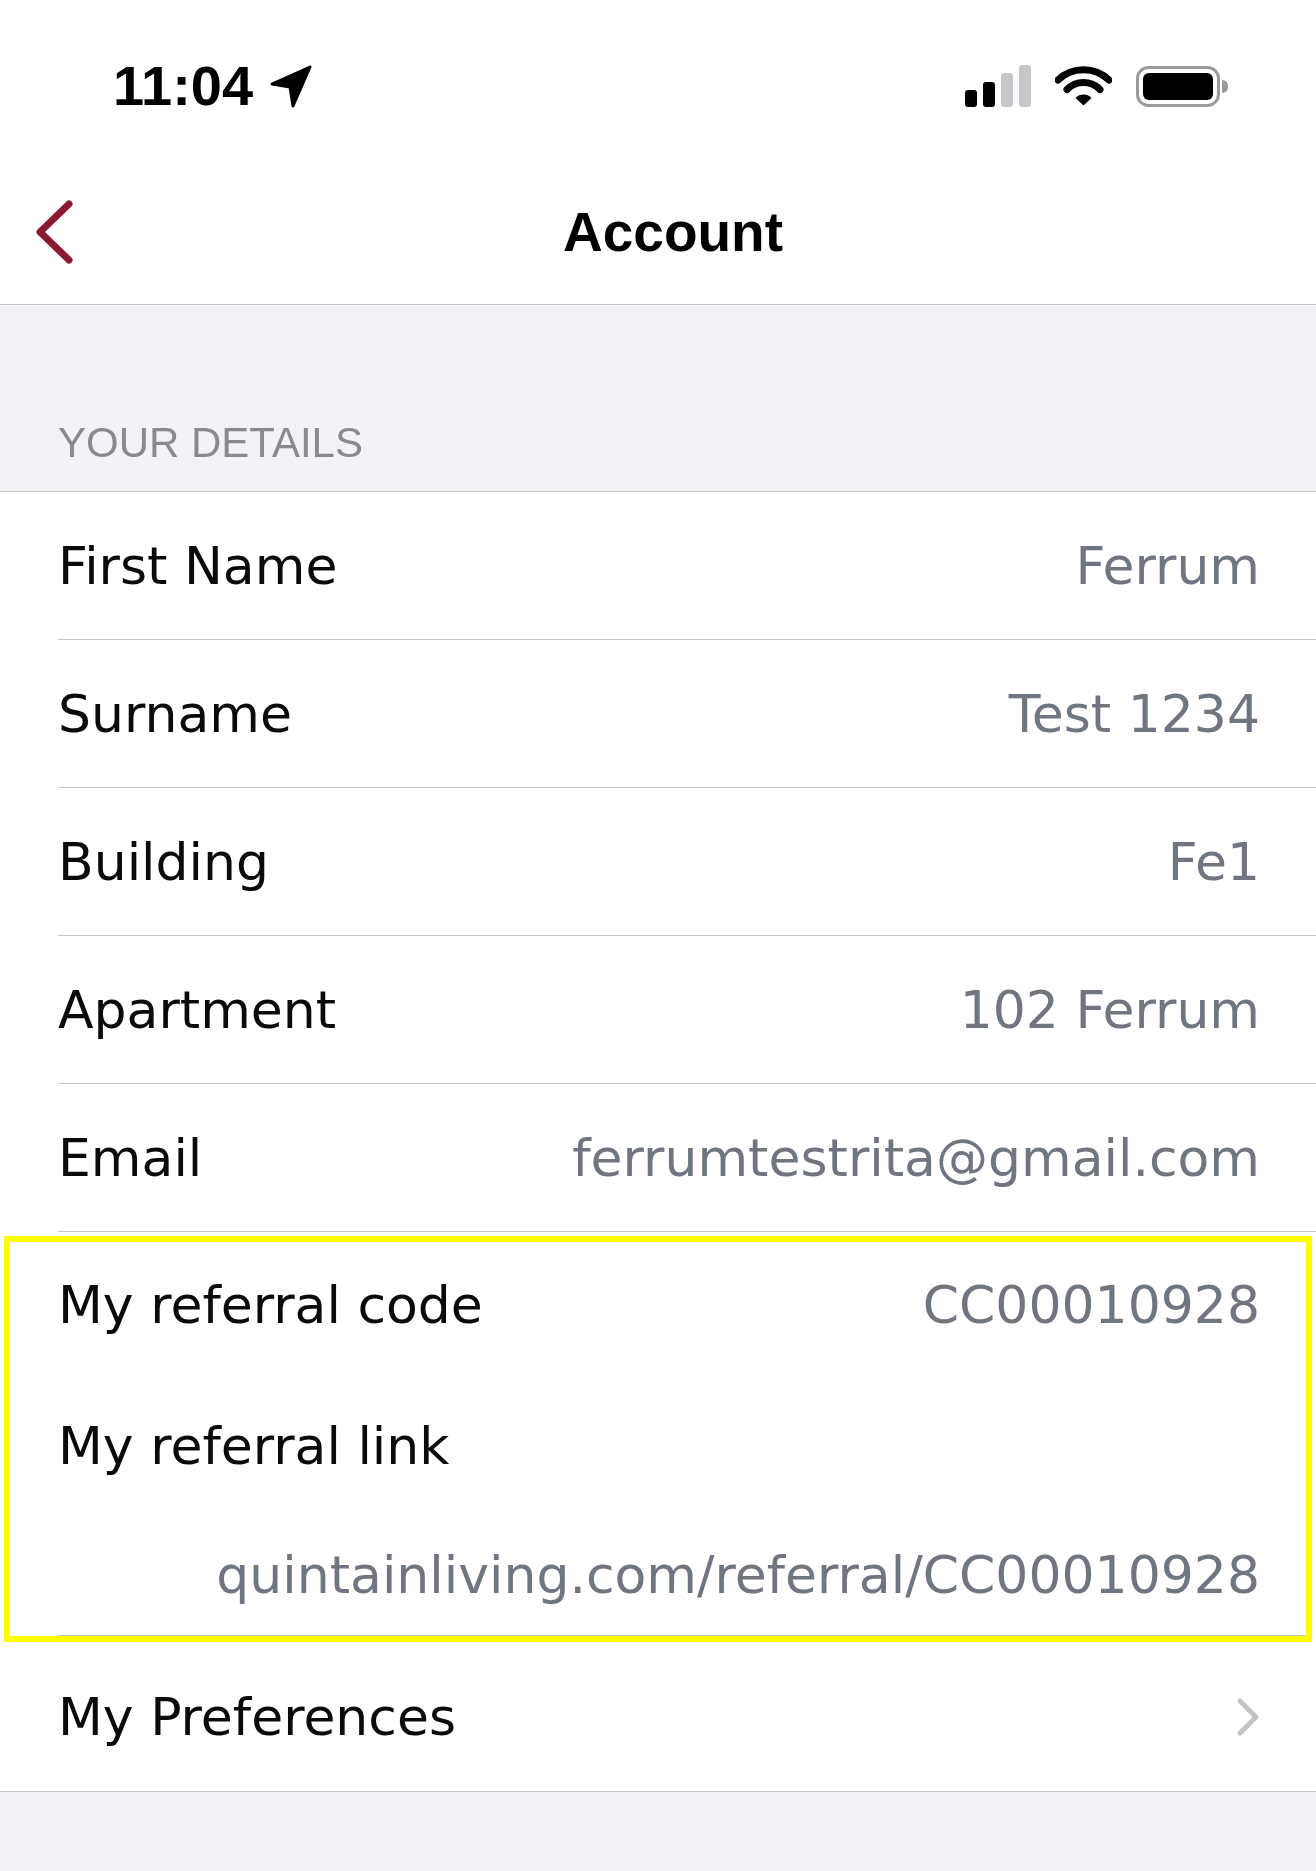 This screenshot has height=1871, width=1316. What do you see at coordinates (1182, 86) in the screenshot?
I see `battery-icon` at bounding box center [1182, 86].